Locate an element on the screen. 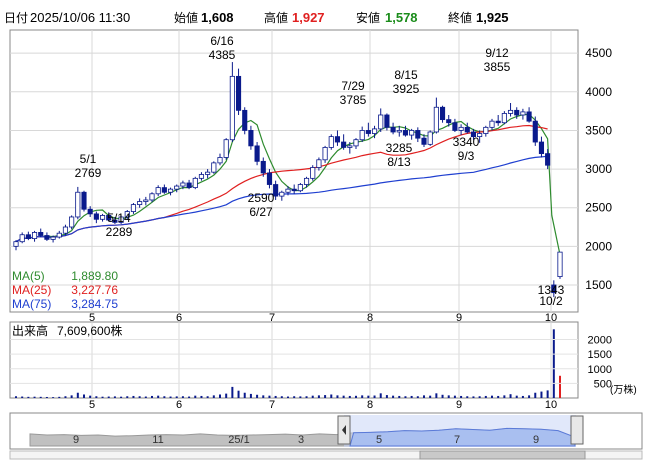 The image size is (653, 470). volume-tick-label: 1000 is located at coordinates (600, 370).